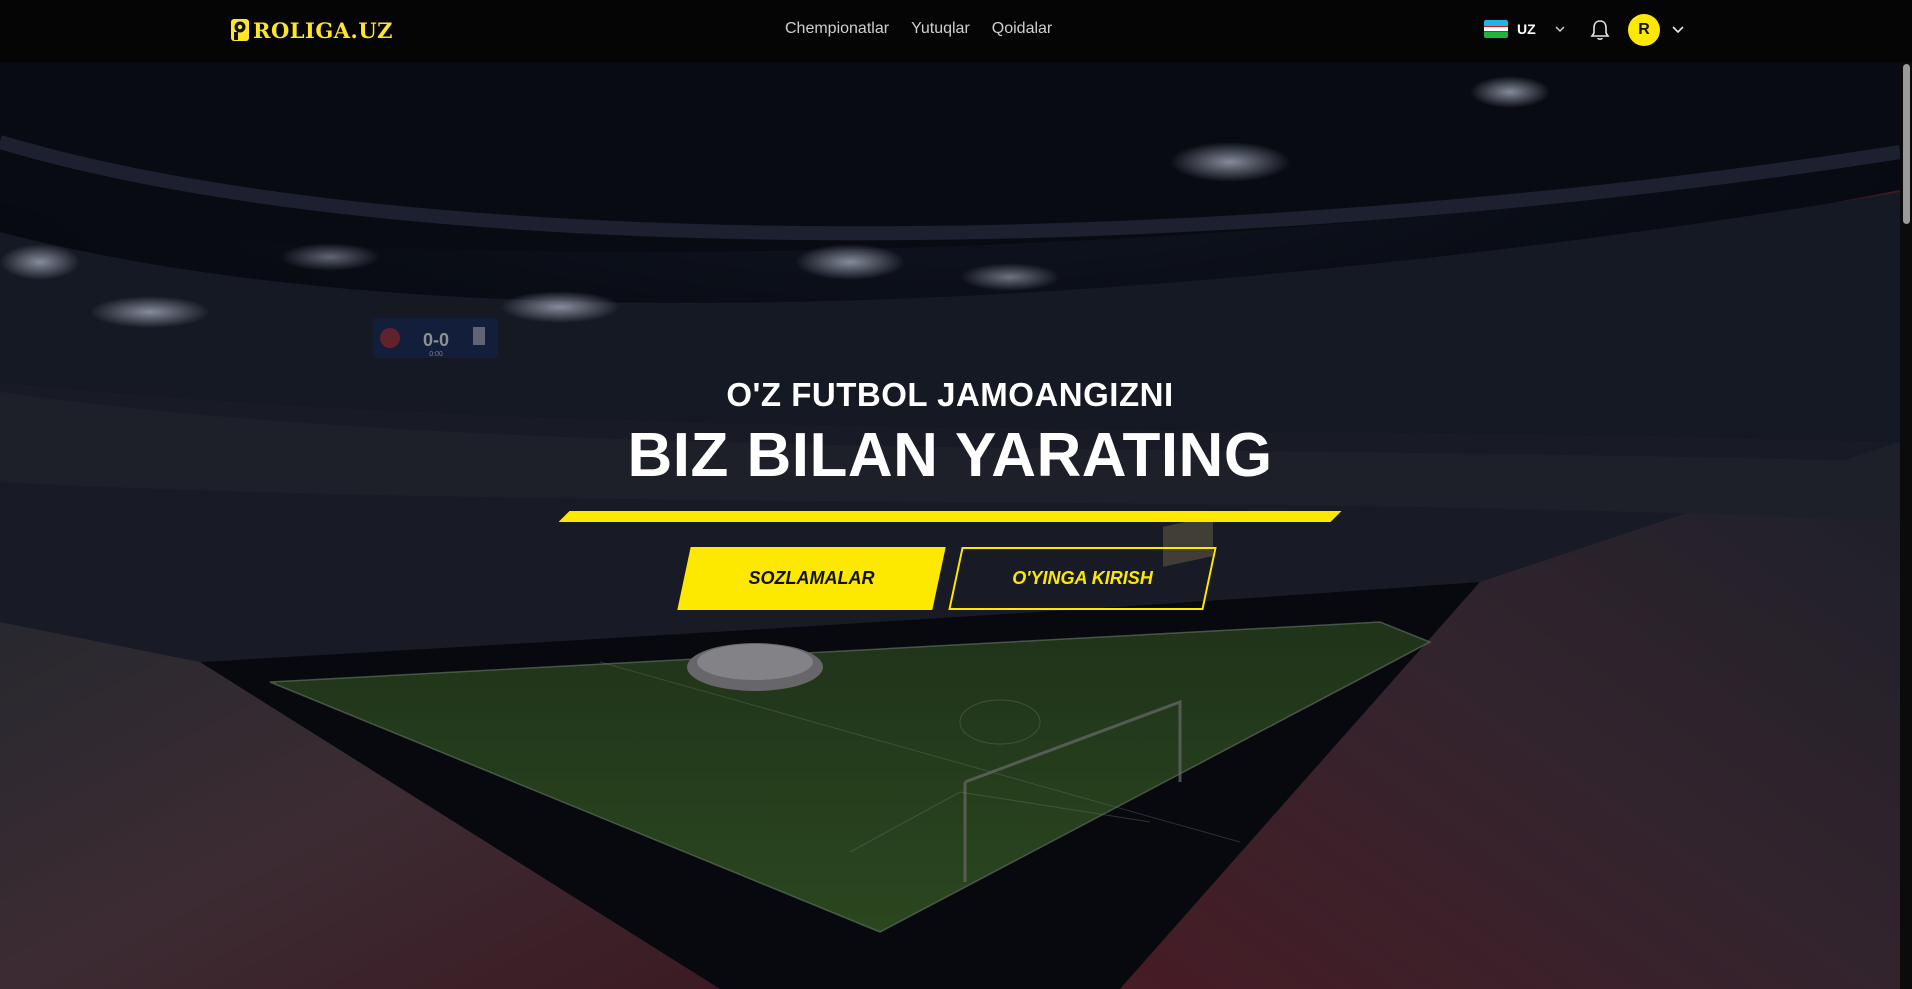  Describe the element at coordinates (1906, 525) in the screenshot. I see `page-scrollbar` at that location.